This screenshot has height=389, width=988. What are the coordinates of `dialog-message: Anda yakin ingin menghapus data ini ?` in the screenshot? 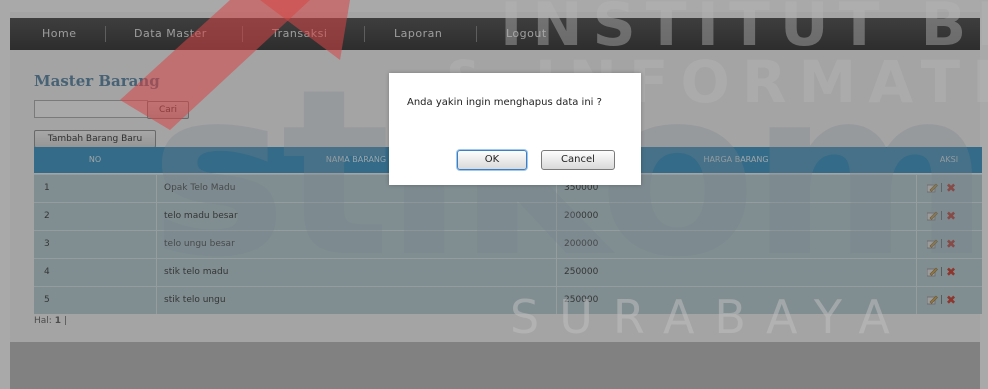 It's located at (504, 102).